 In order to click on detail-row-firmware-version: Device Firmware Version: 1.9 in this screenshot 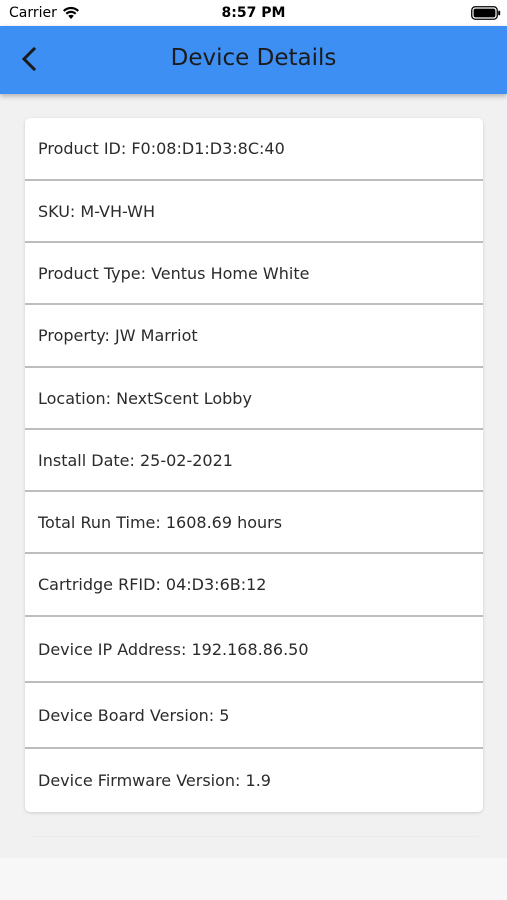, I will do `click(254, 780)`.